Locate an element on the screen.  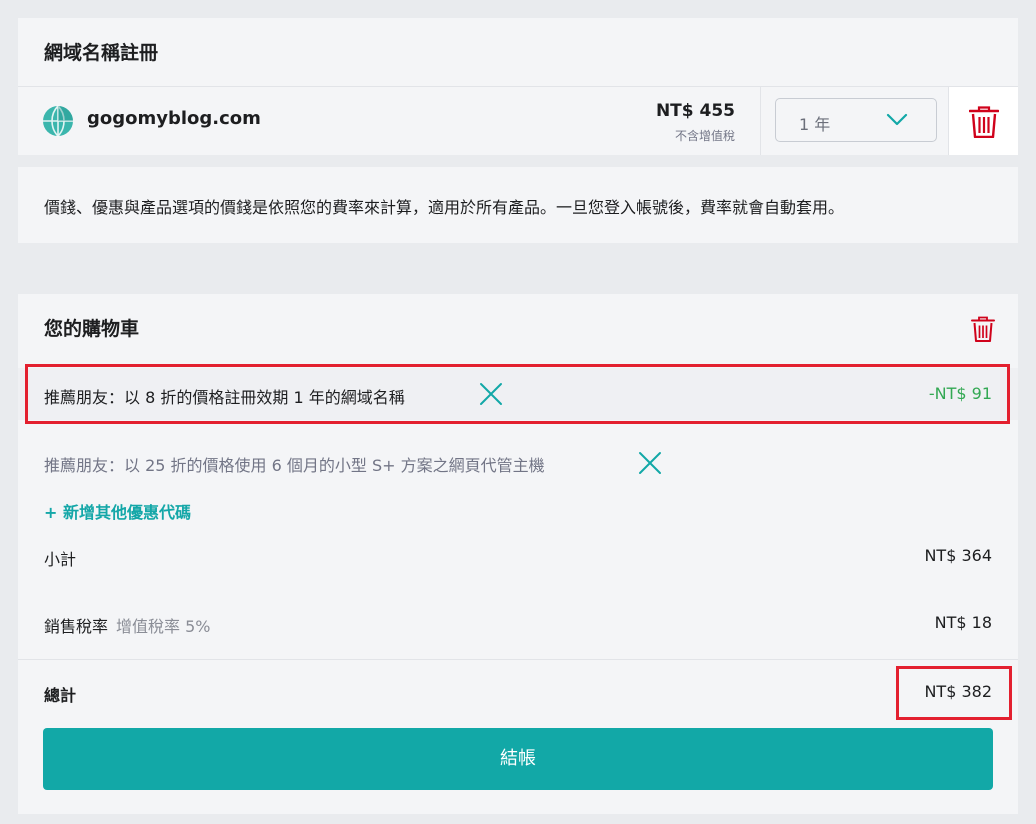
tax-row-label: 銷售稅率 增值稅率 5% is located at coordinates (127, 625).